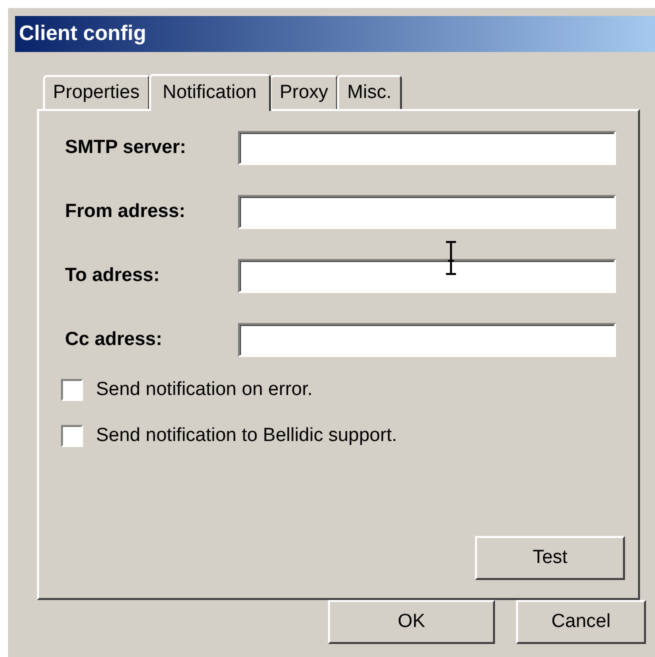 Image resolution: width=655 pixels, height=657 pixels. Describe the element at coordinates (369, 92) in the screenshot. I see `tab: Misc.` at that location.